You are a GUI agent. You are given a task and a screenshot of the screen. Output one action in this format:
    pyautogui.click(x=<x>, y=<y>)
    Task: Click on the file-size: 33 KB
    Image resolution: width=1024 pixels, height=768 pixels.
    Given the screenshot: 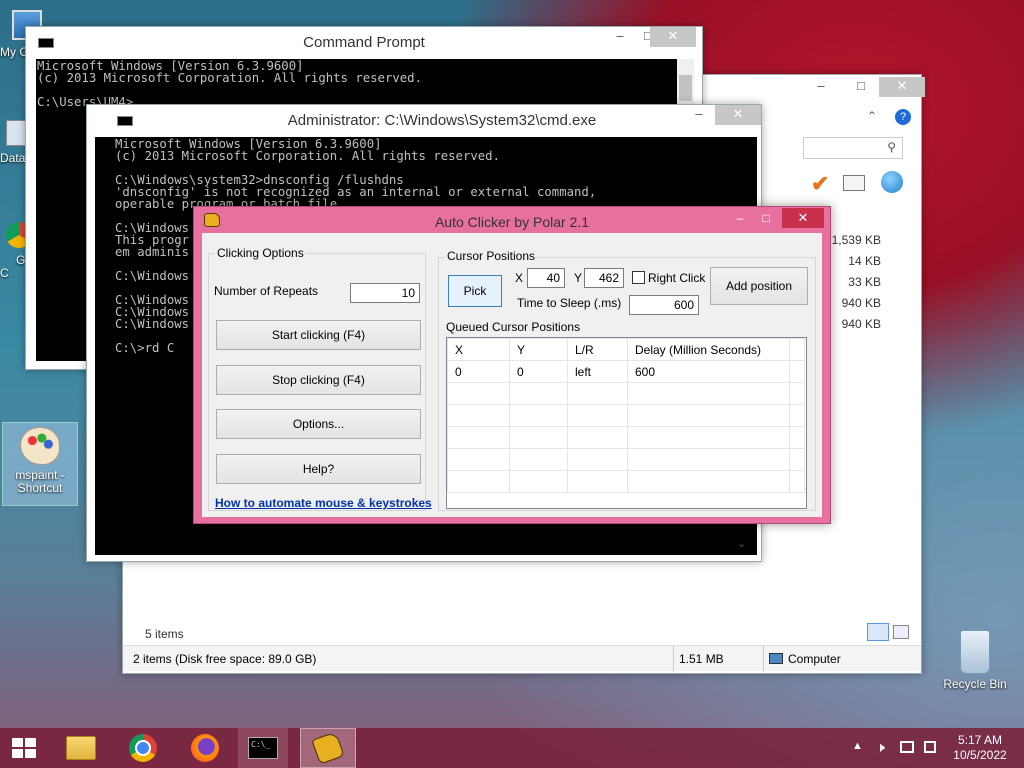 What is the action you would take?
    pyautogui.click(x=864, y=282)
    